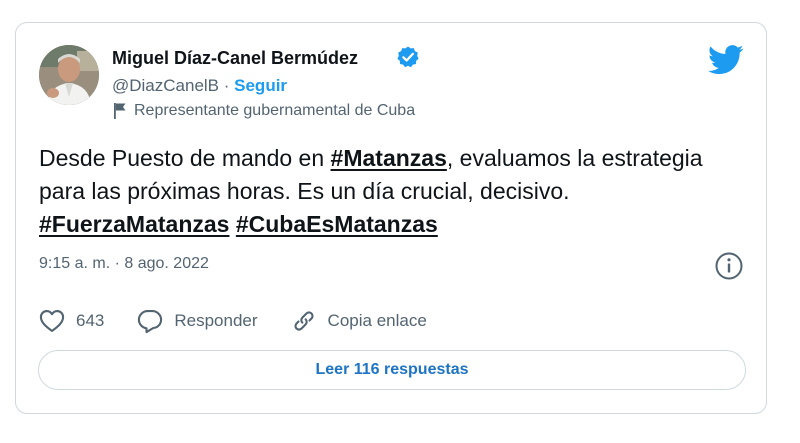 Image resolution: width=800 pixels, height=443 pixels. What do you see at coordinates (150, 322) in the screenshot?
I see `speech-bubble-icon` at bounding box center [150, 322].